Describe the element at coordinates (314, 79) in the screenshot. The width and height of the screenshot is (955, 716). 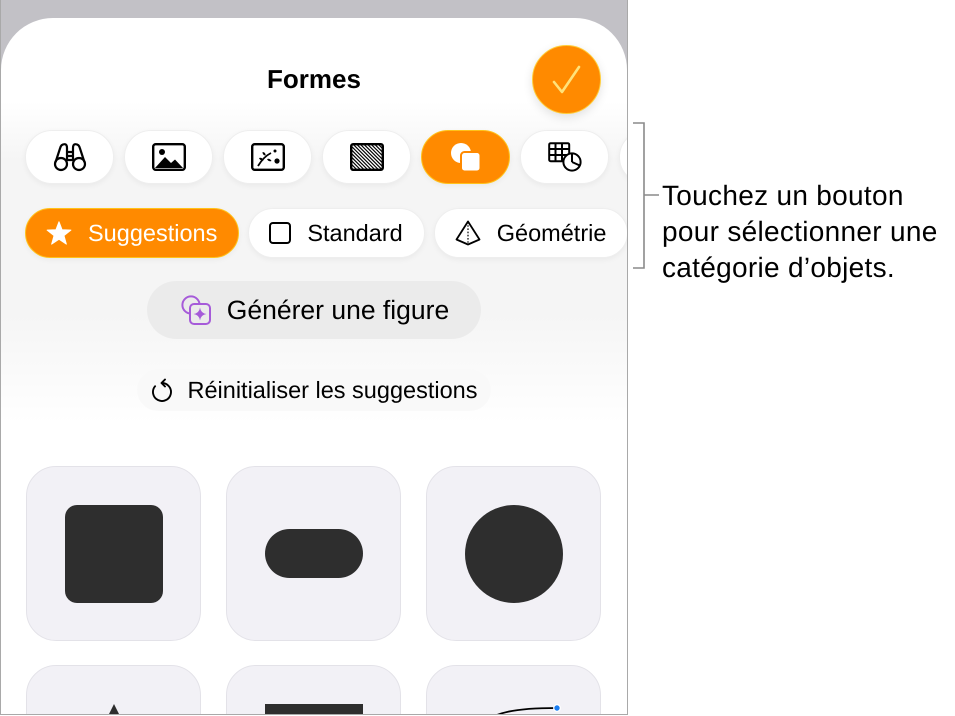
I see `sheet-title: Formes` at that location.